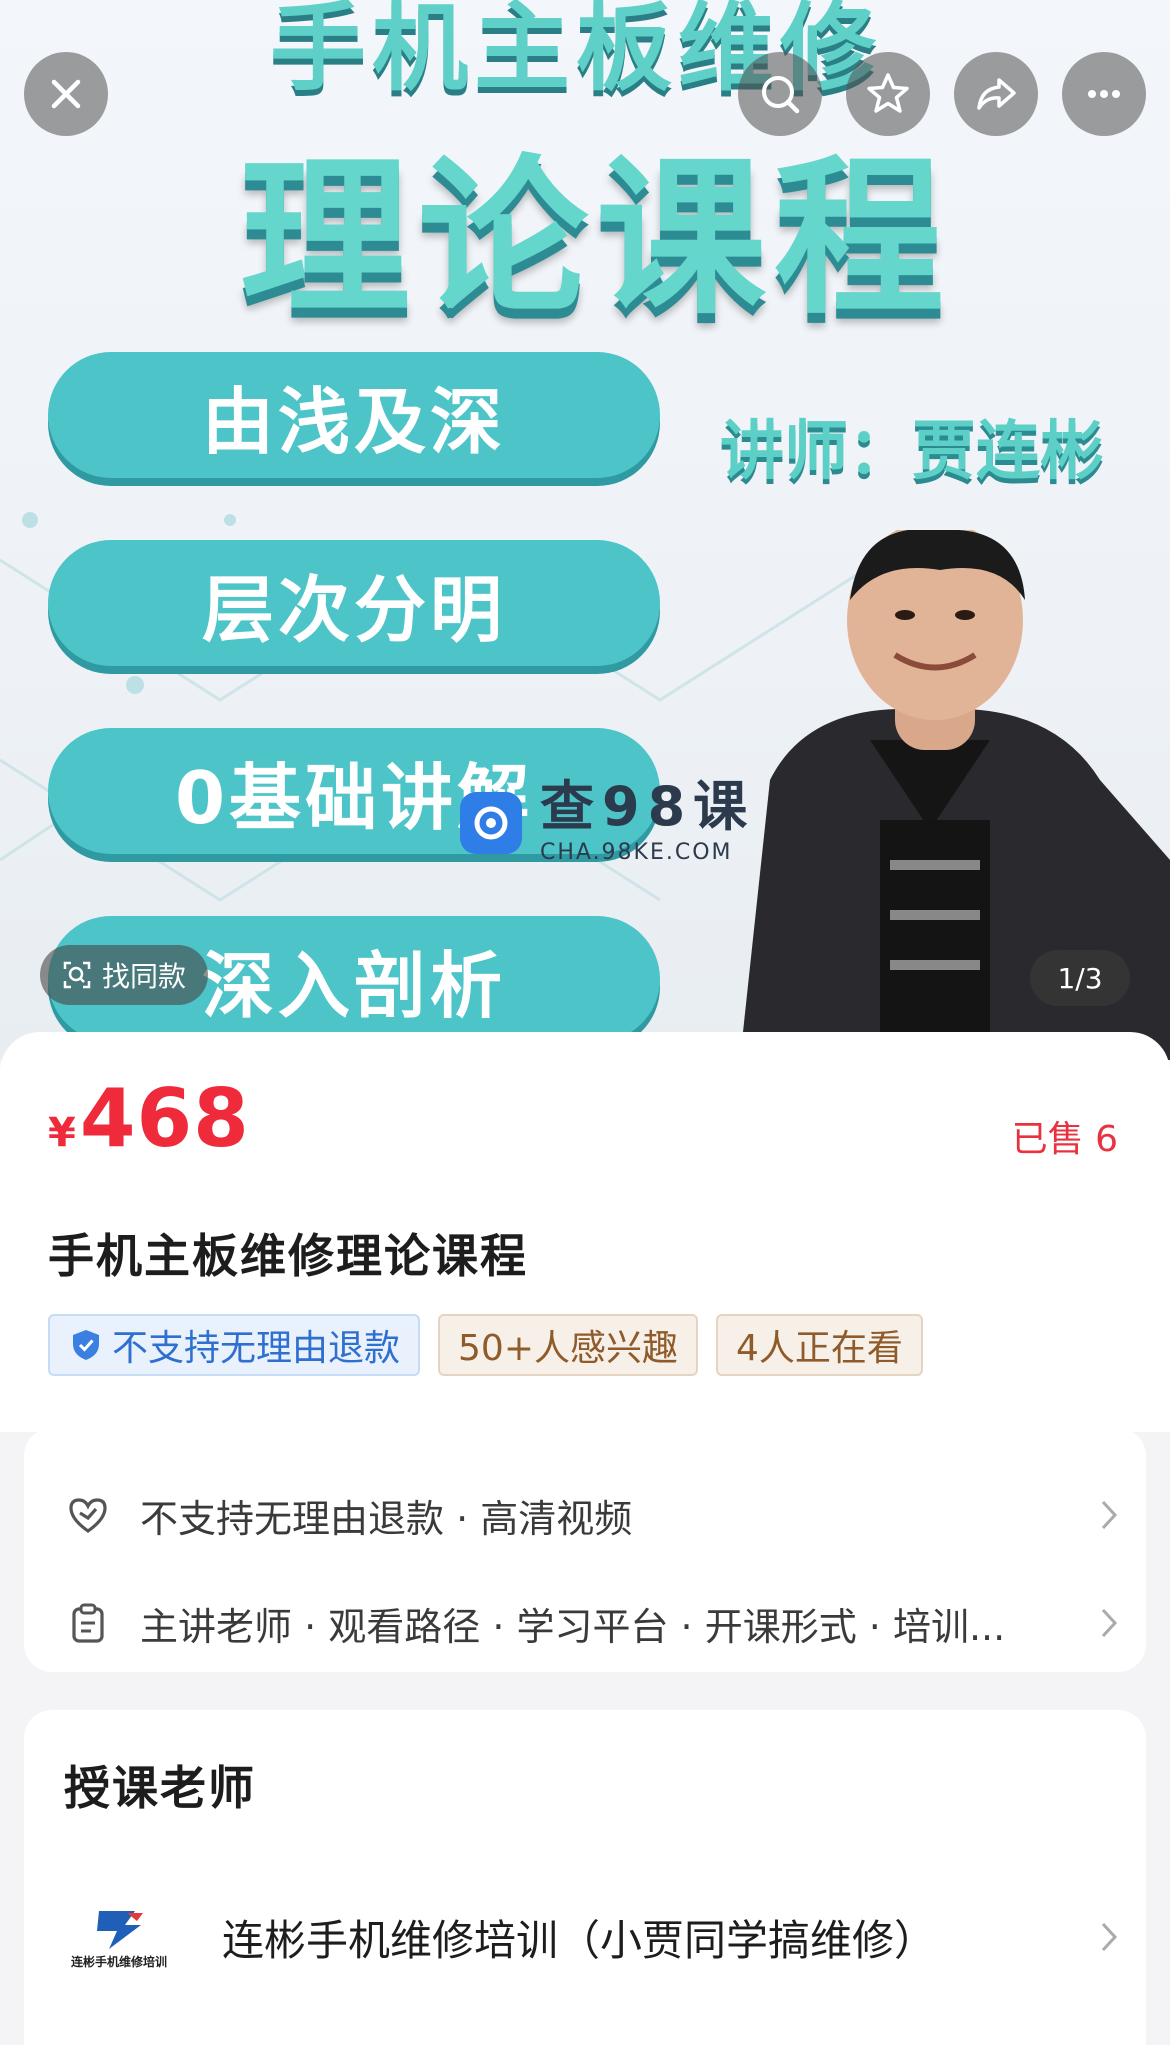 The width and height of the screenshot is (1170, 2045). Describe the element at coordinates (77, 975) in the screenshot. I see `scan-search-icon` at that location.